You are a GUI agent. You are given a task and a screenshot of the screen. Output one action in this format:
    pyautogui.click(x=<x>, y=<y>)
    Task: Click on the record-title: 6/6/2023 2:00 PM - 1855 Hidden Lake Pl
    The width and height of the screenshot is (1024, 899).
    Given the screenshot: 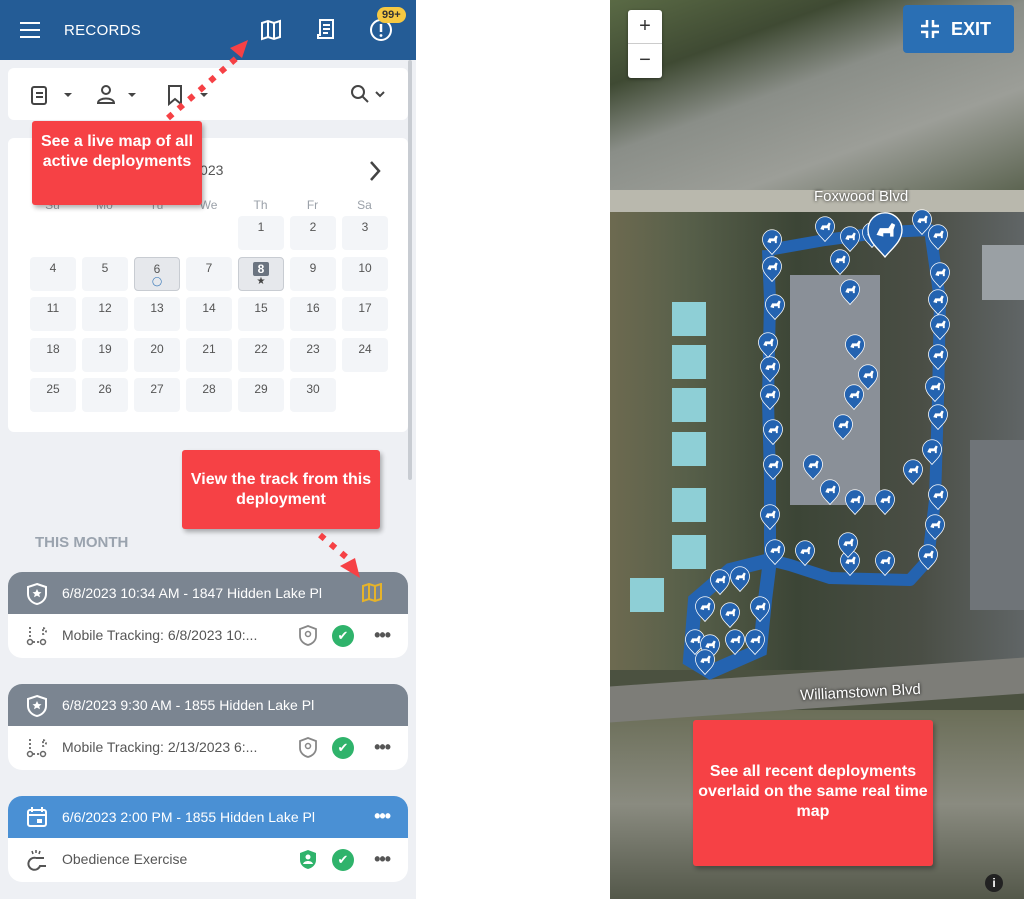 What is the action you would take?
    pyautogui.click(x=188, y=817)
    